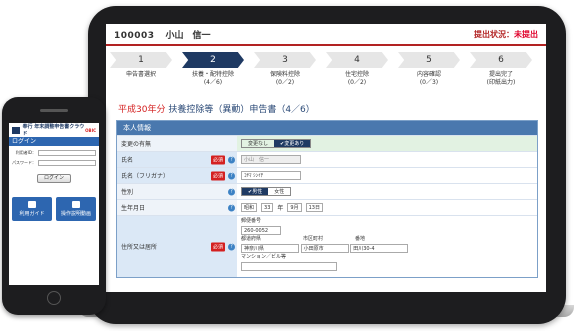 Image resolution: width=575 pixels, height=331 pixels. I want to click on change-toggle: 変更なし ✔変更あり, so click(276, 143).